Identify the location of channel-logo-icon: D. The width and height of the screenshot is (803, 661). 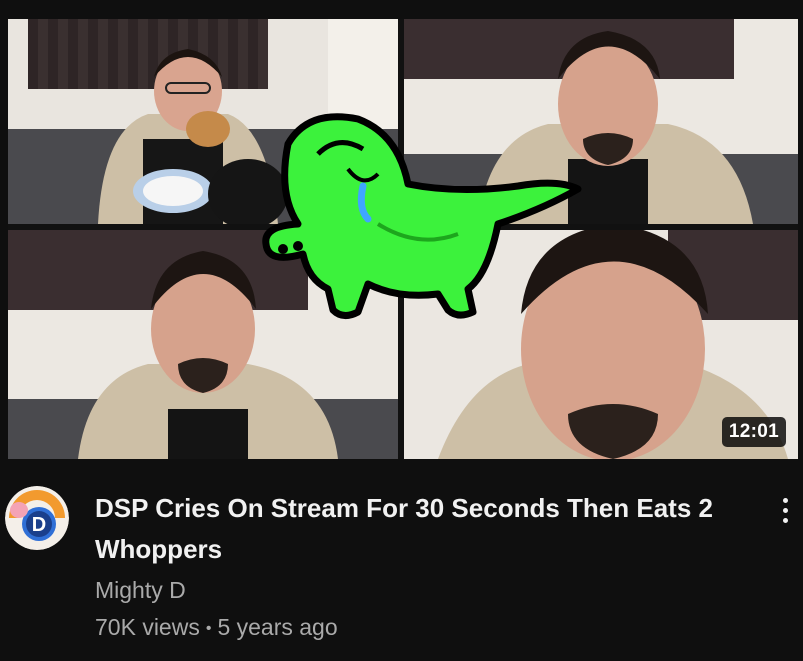
(37, 518).